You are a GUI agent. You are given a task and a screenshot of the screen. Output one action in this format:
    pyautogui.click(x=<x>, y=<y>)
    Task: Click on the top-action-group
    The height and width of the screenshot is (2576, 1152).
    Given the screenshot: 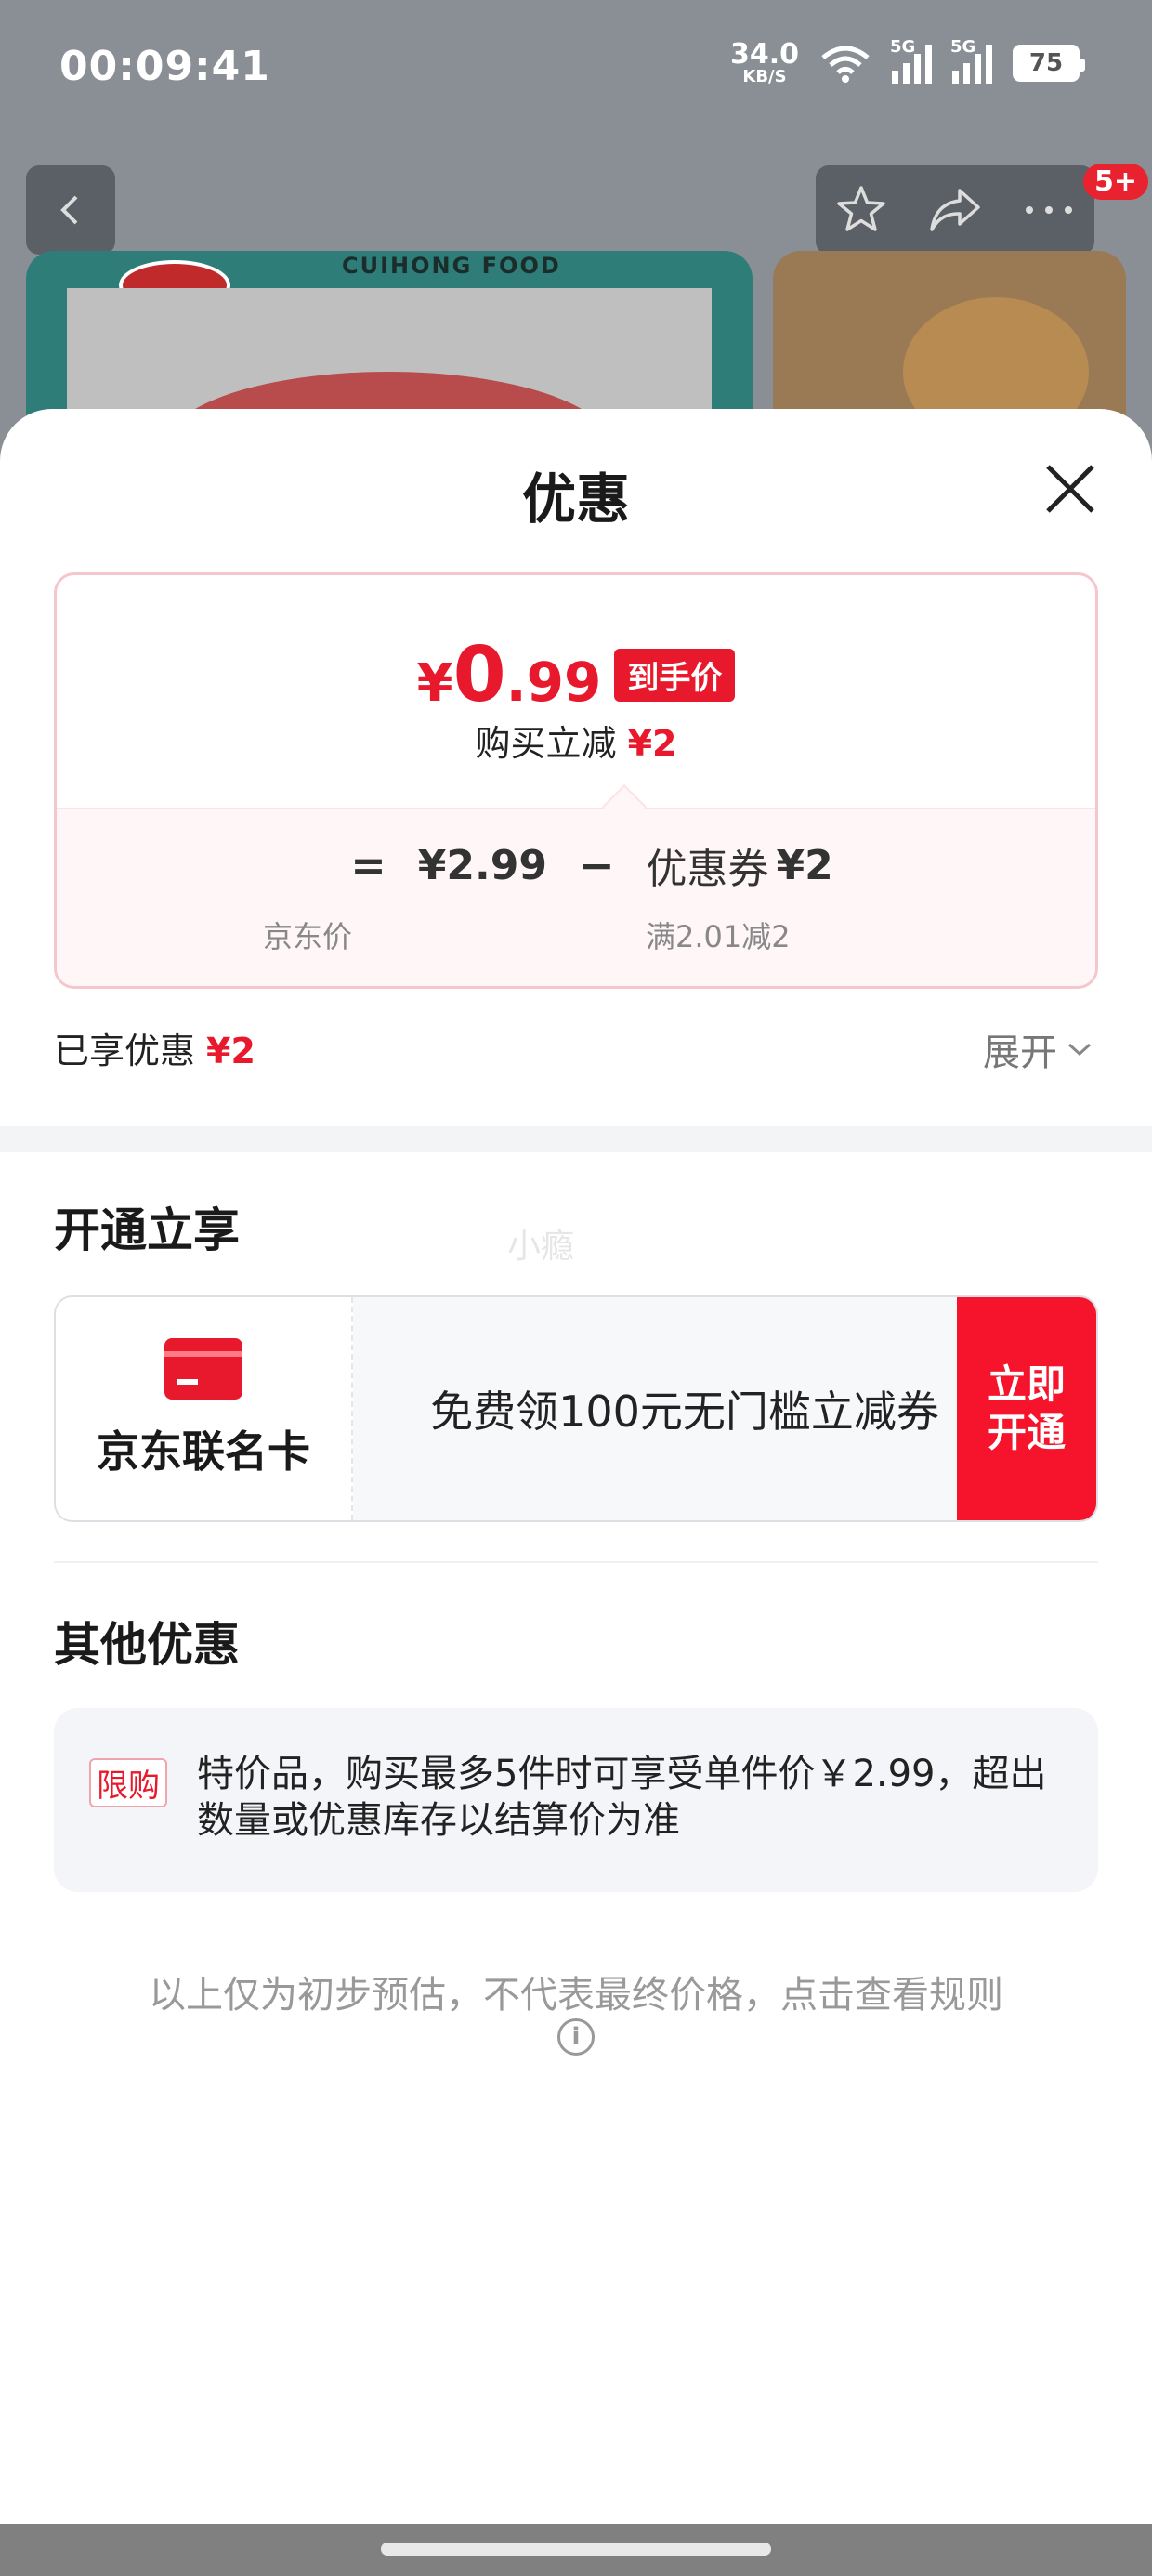 What is the action you would take?
    pyautogui.click(x=955, y=210)
    